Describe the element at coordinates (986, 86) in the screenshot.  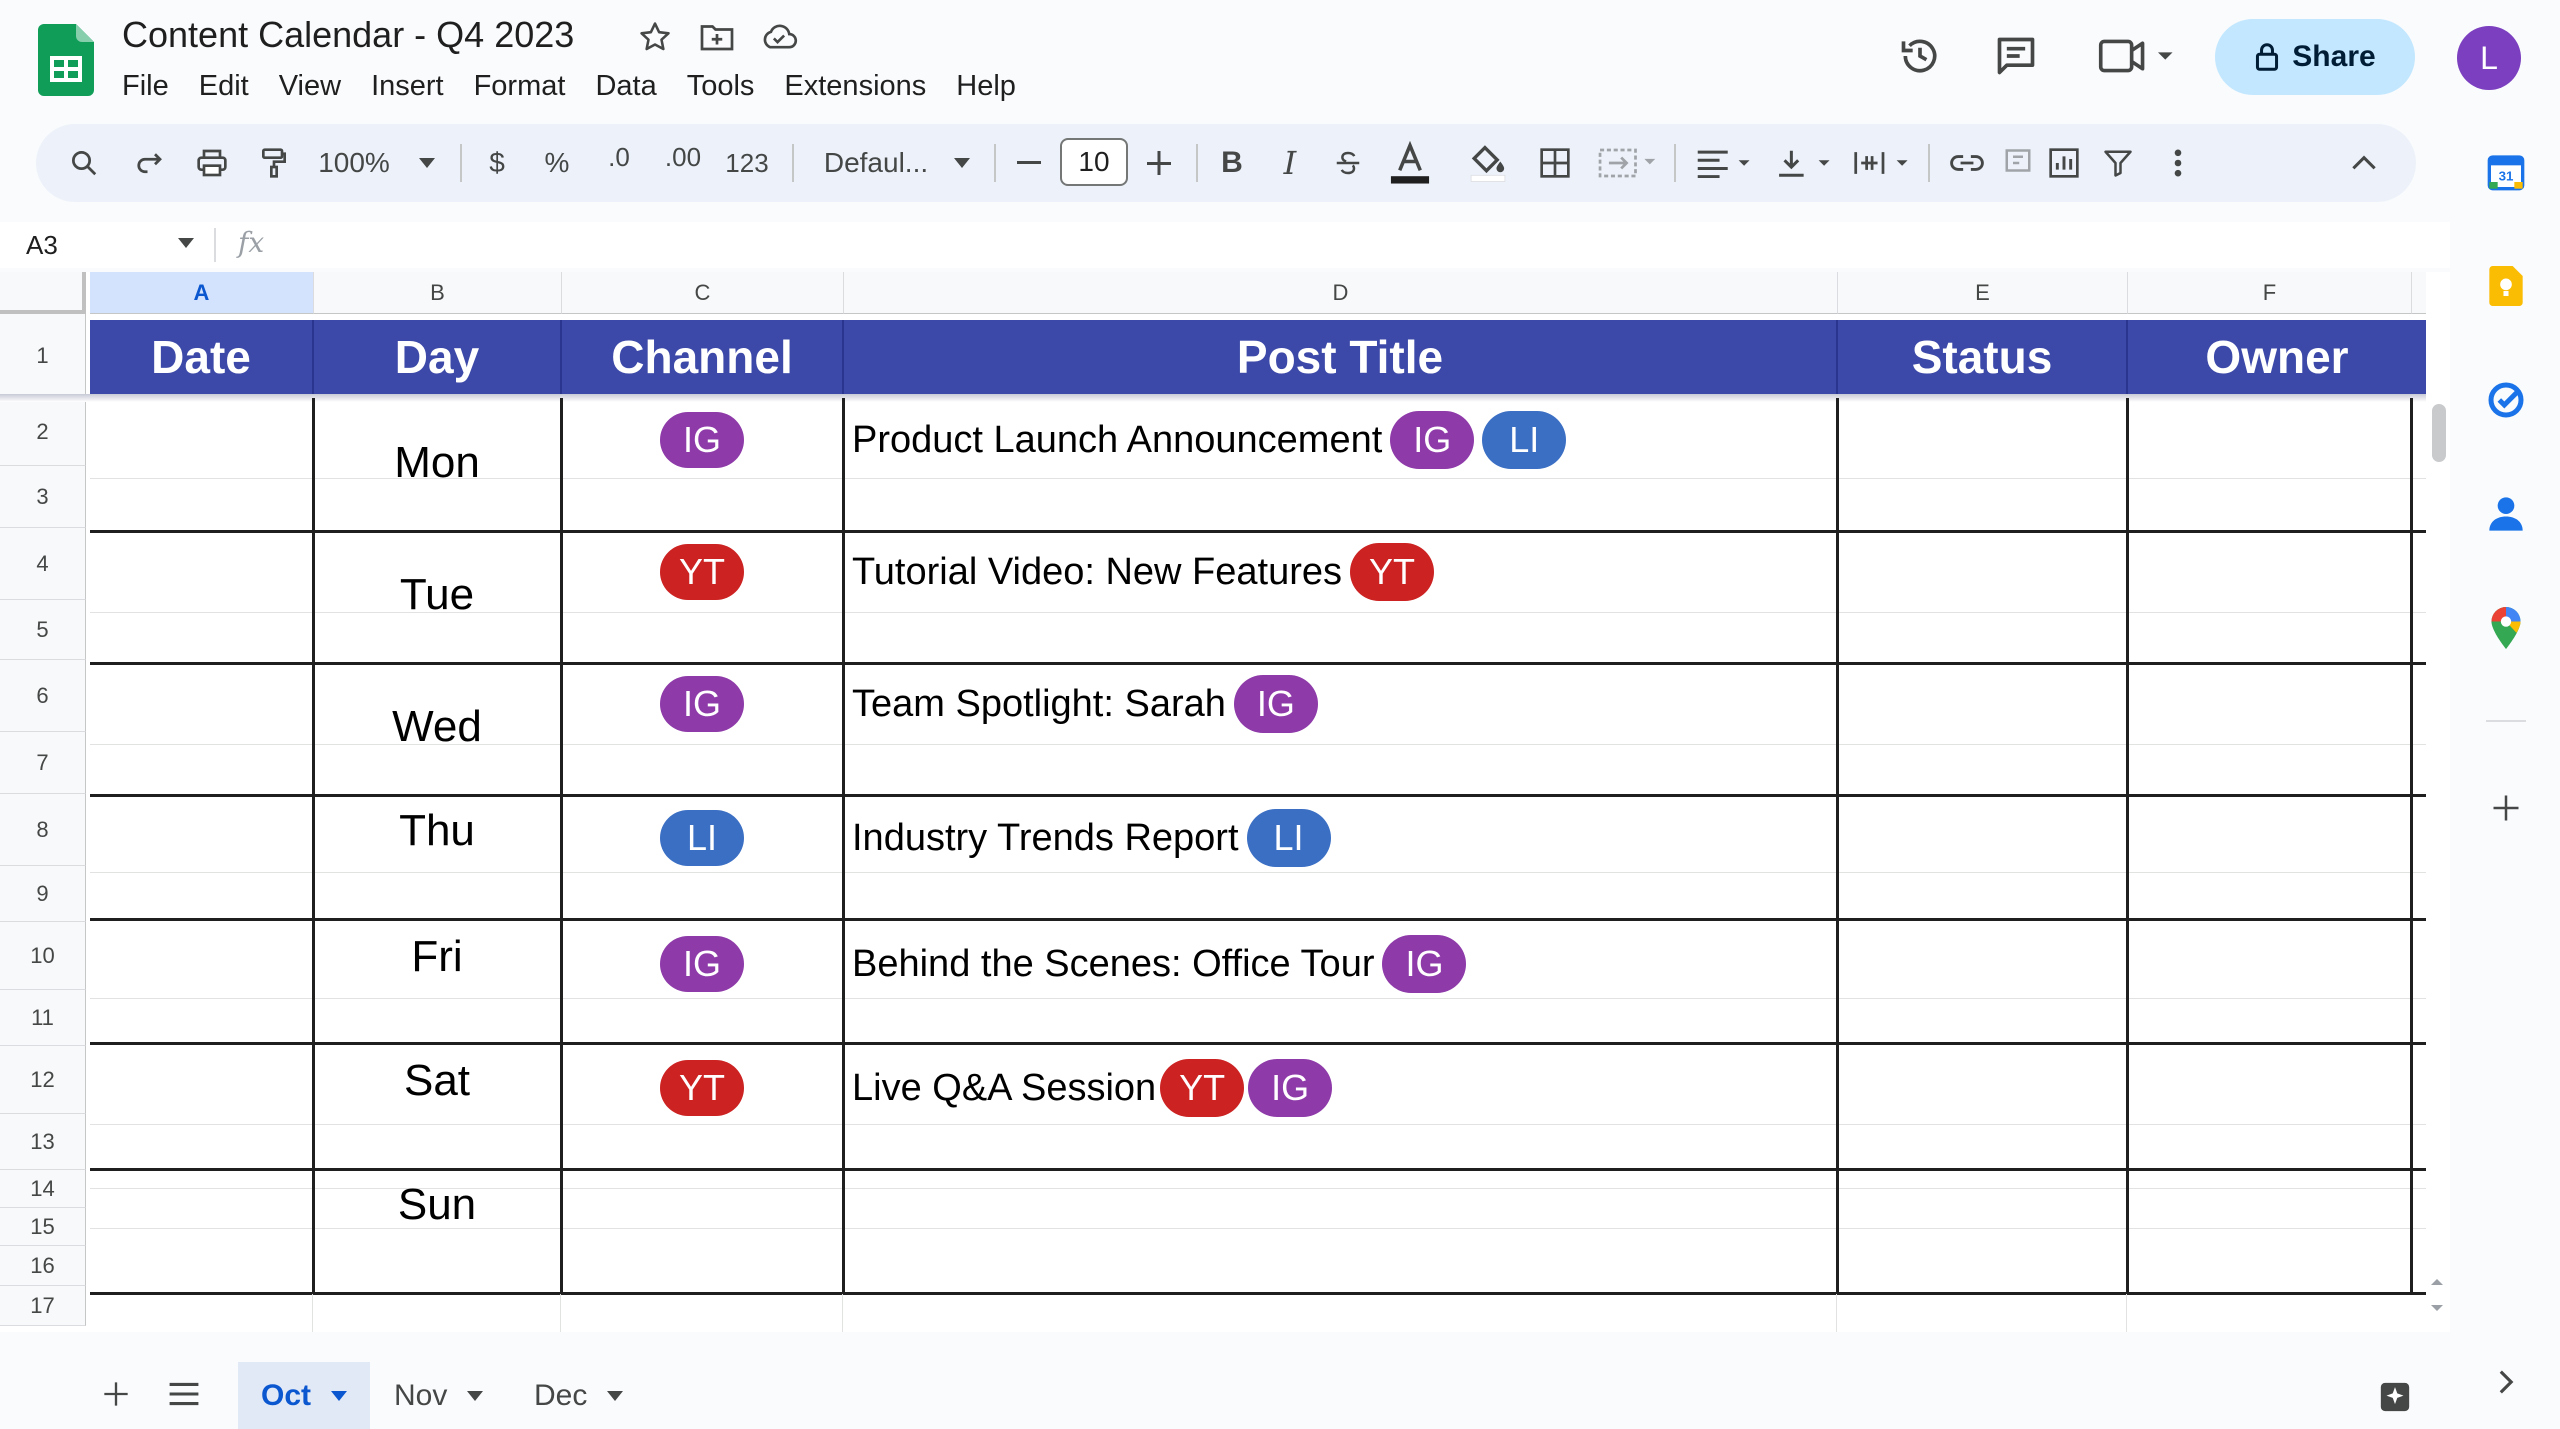
I see `menu-help: Help` at that location.